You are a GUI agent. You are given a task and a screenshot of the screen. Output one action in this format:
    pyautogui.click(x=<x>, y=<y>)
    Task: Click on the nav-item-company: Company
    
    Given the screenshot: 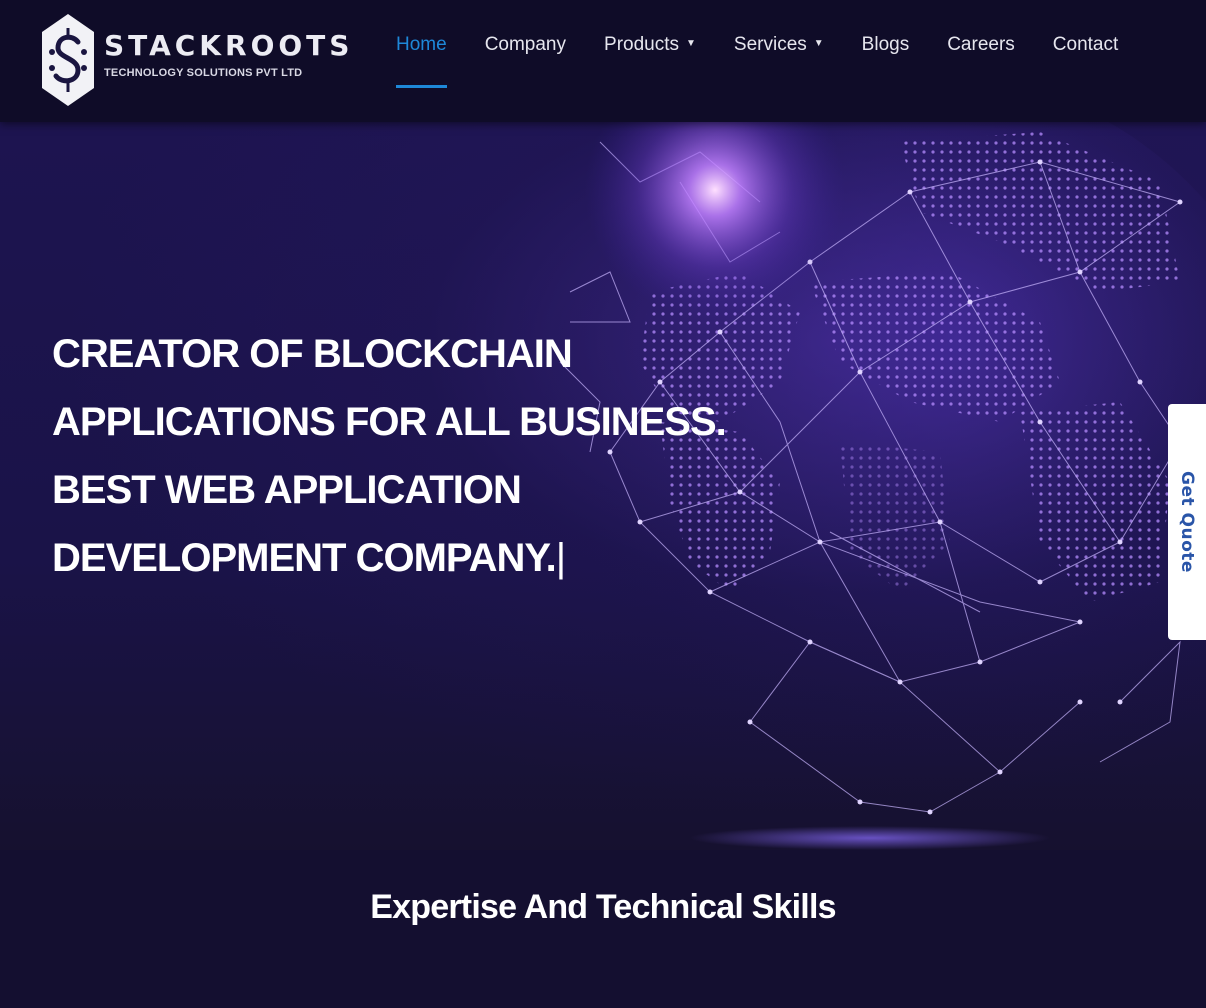 What is the action you would take?
    pyautogui.click(x=525, y=61)
    